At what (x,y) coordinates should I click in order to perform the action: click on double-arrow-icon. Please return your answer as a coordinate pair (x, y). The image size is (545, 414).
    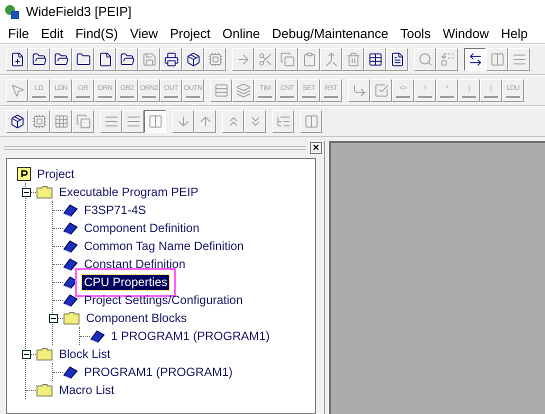
    Looking at the image, I should click on (475, 59).